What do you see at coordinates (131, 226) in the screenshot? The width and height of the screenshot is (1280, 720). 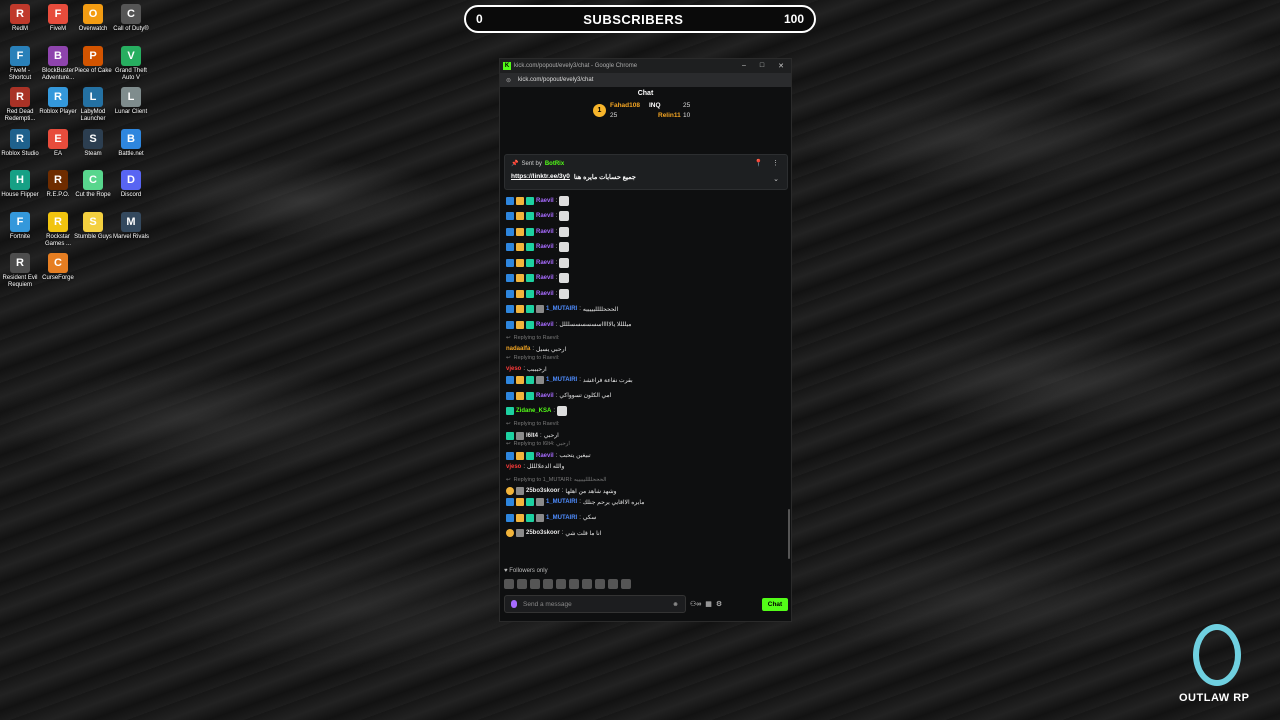 I see `desktop-icon: M Marvel Rivals` at bounding box center [131, 226].